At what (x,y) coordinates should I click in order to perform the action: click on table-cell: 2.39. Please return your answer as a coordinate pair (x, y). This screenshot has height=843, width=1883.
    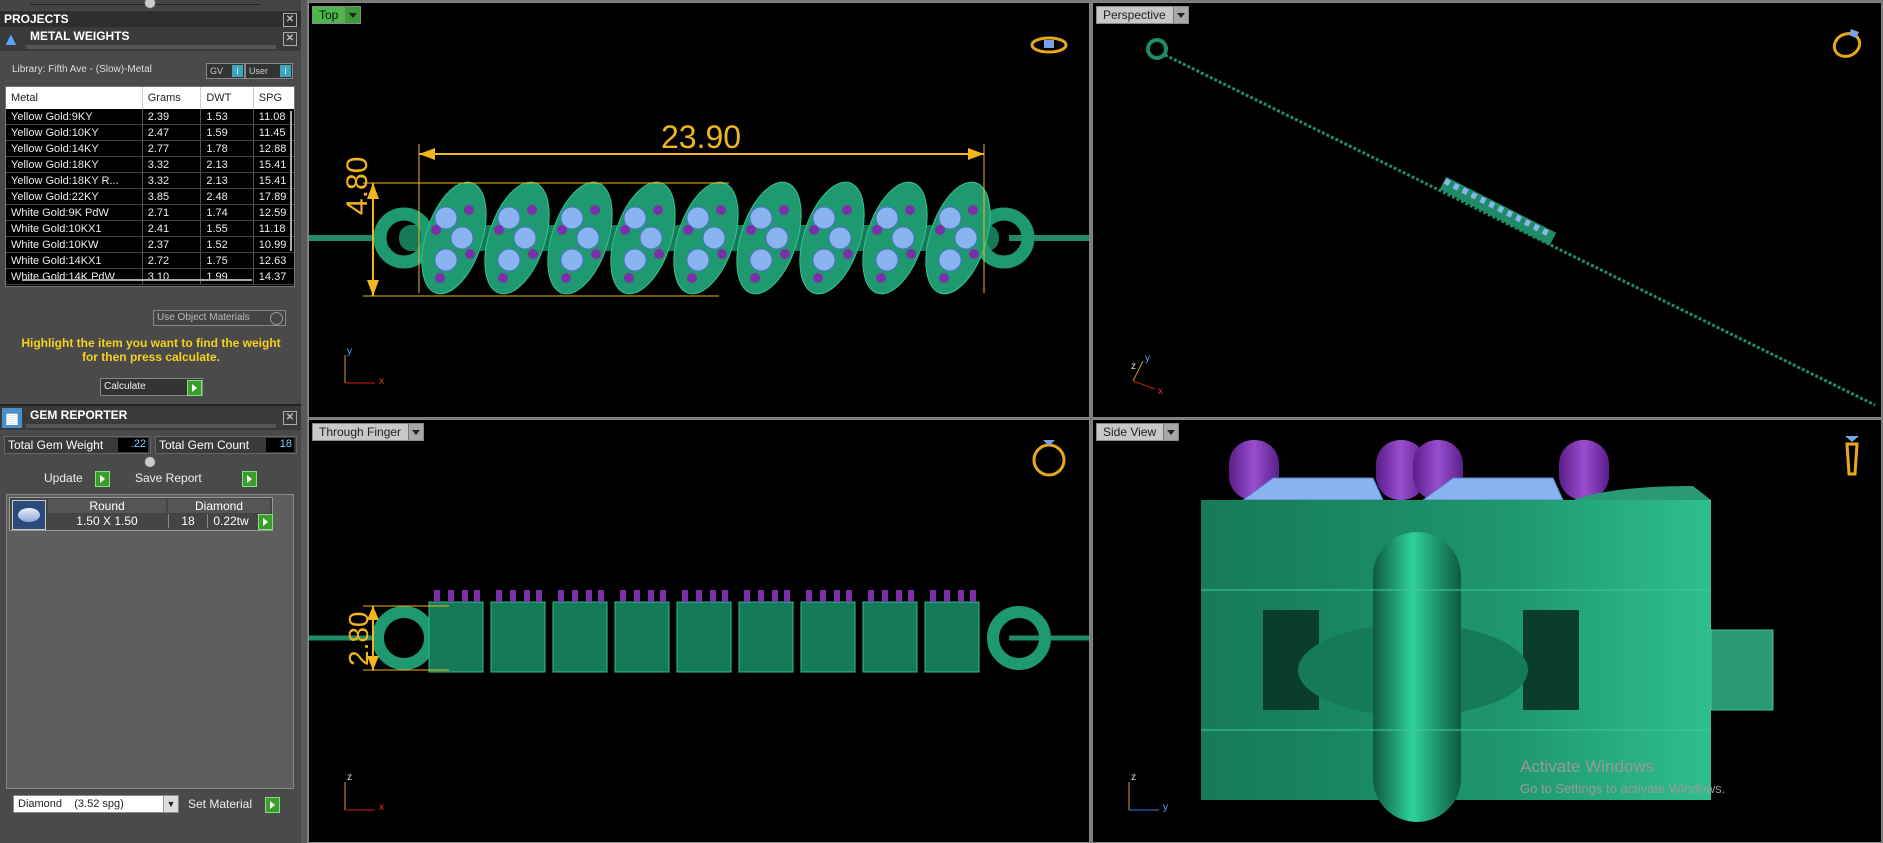
    Looking at the image, I should click on (172, 117).